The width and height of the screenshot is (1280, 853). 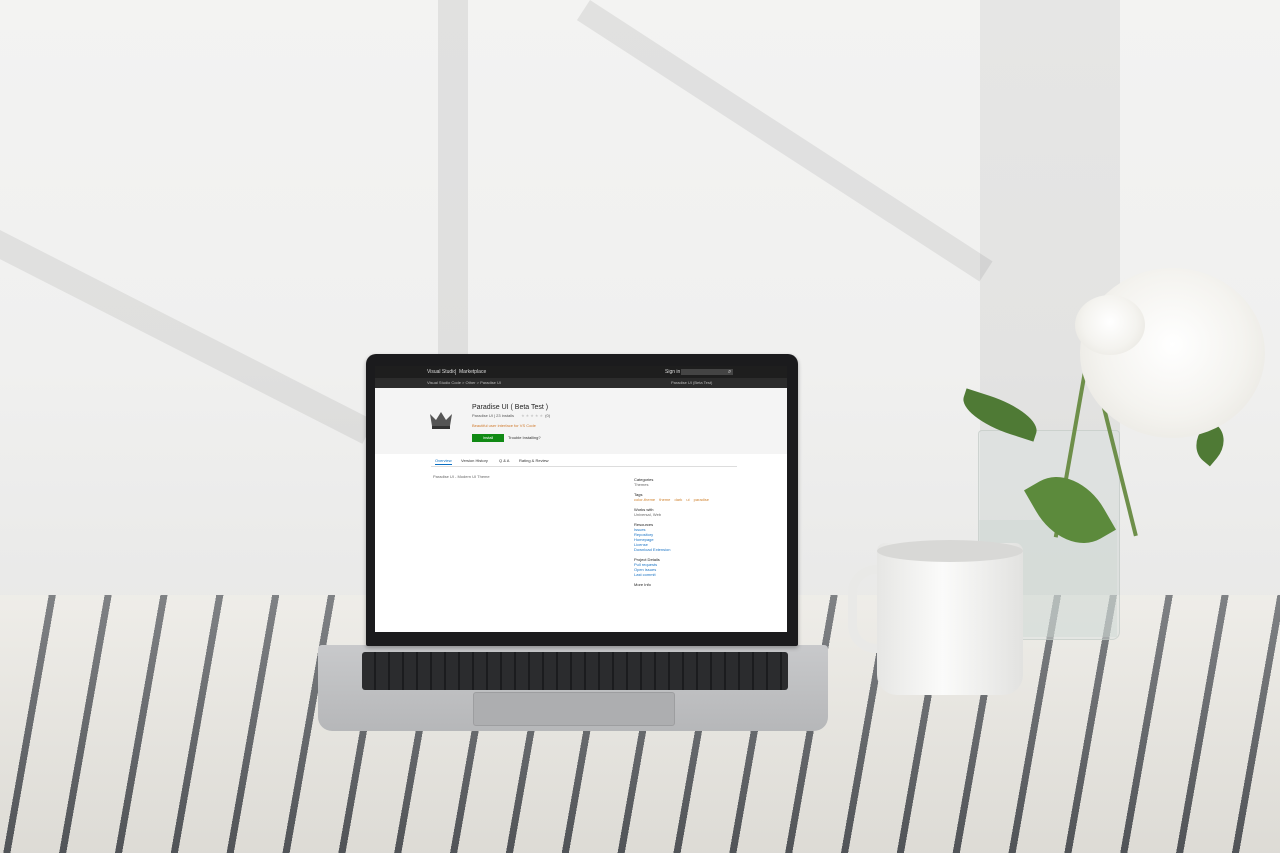 What do you see at coordinates (674, 574) in the screenshot?
I see `project-detail-link: Last commit` at bounding box center [674, 574].